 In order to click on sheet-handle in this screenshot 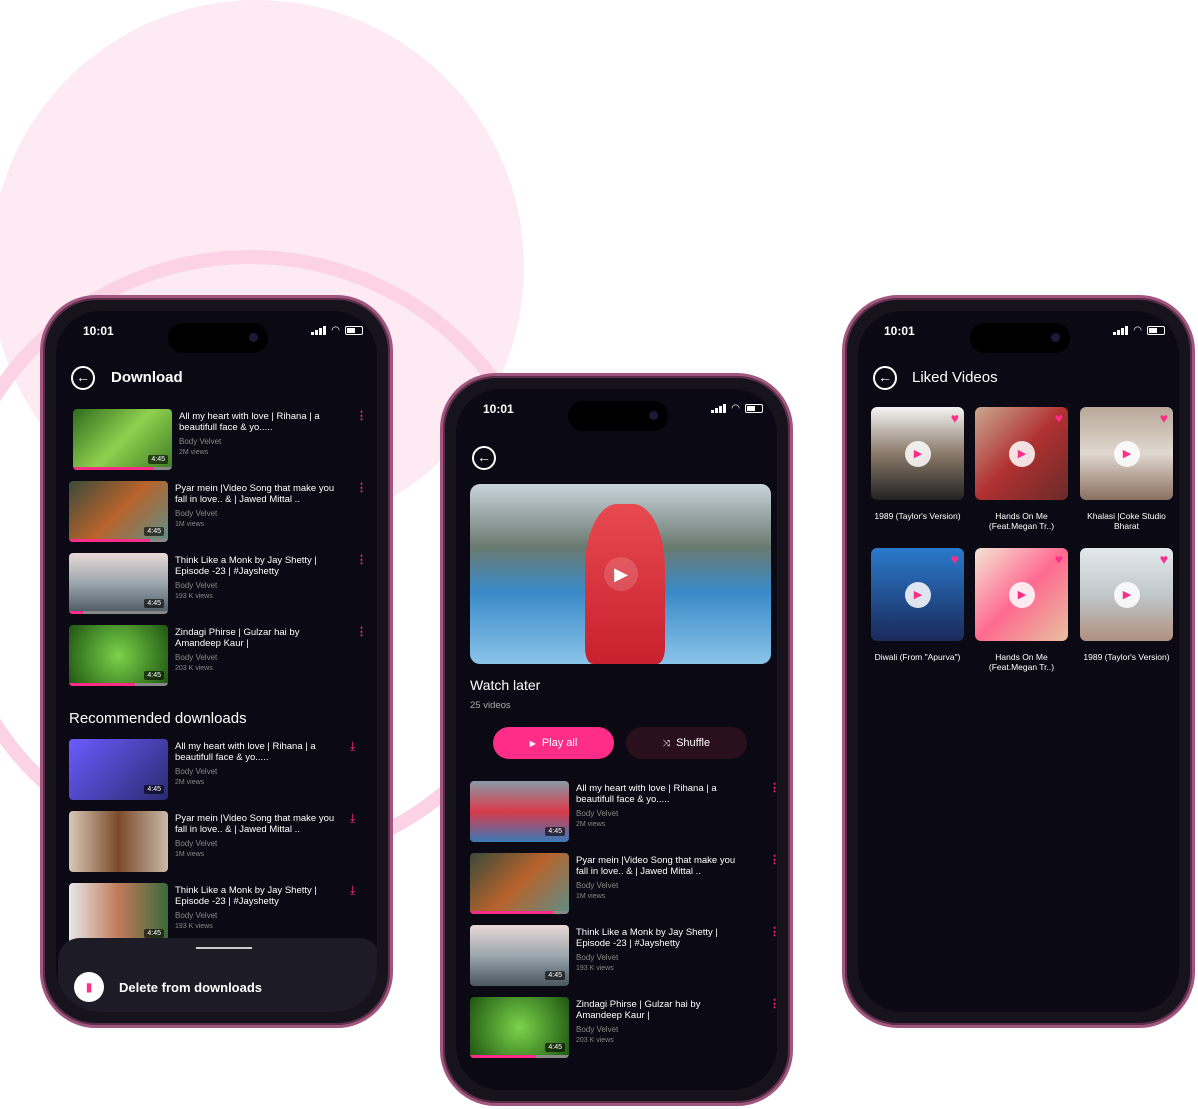, I will do `click(224, 948)`.